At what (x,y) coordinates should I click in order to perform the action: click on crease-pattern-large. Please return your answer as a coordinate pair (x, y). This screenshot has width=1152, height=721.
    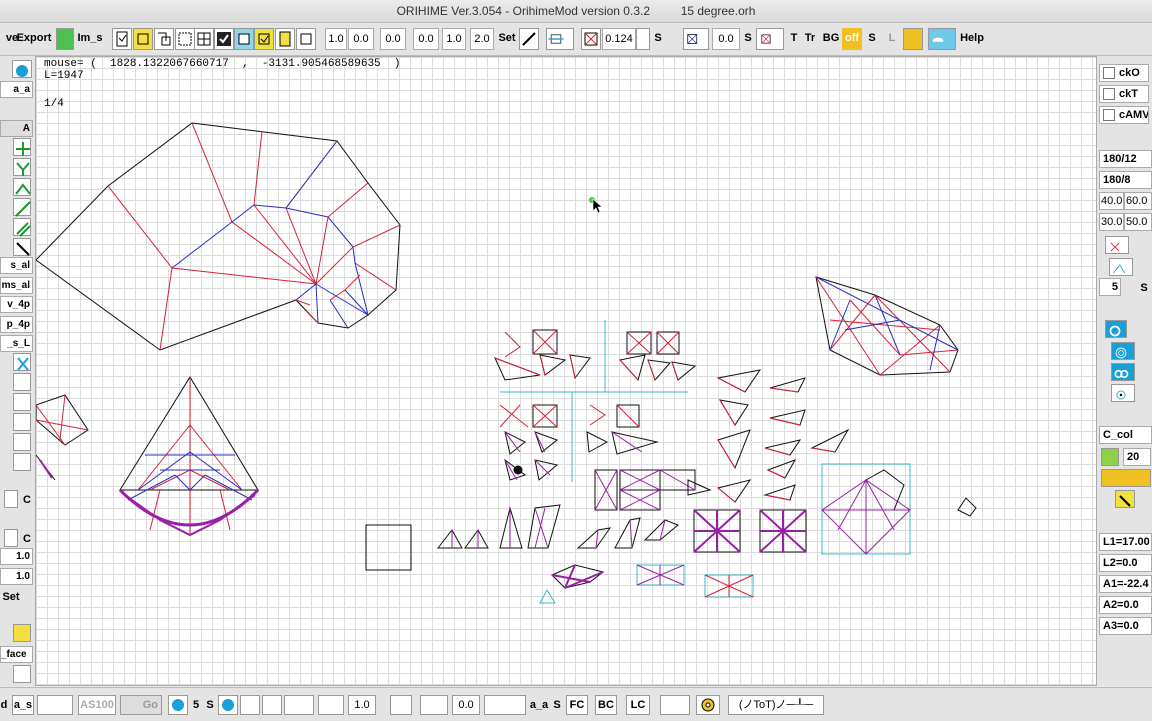
    Looking at the image, I should click on (218, 236).